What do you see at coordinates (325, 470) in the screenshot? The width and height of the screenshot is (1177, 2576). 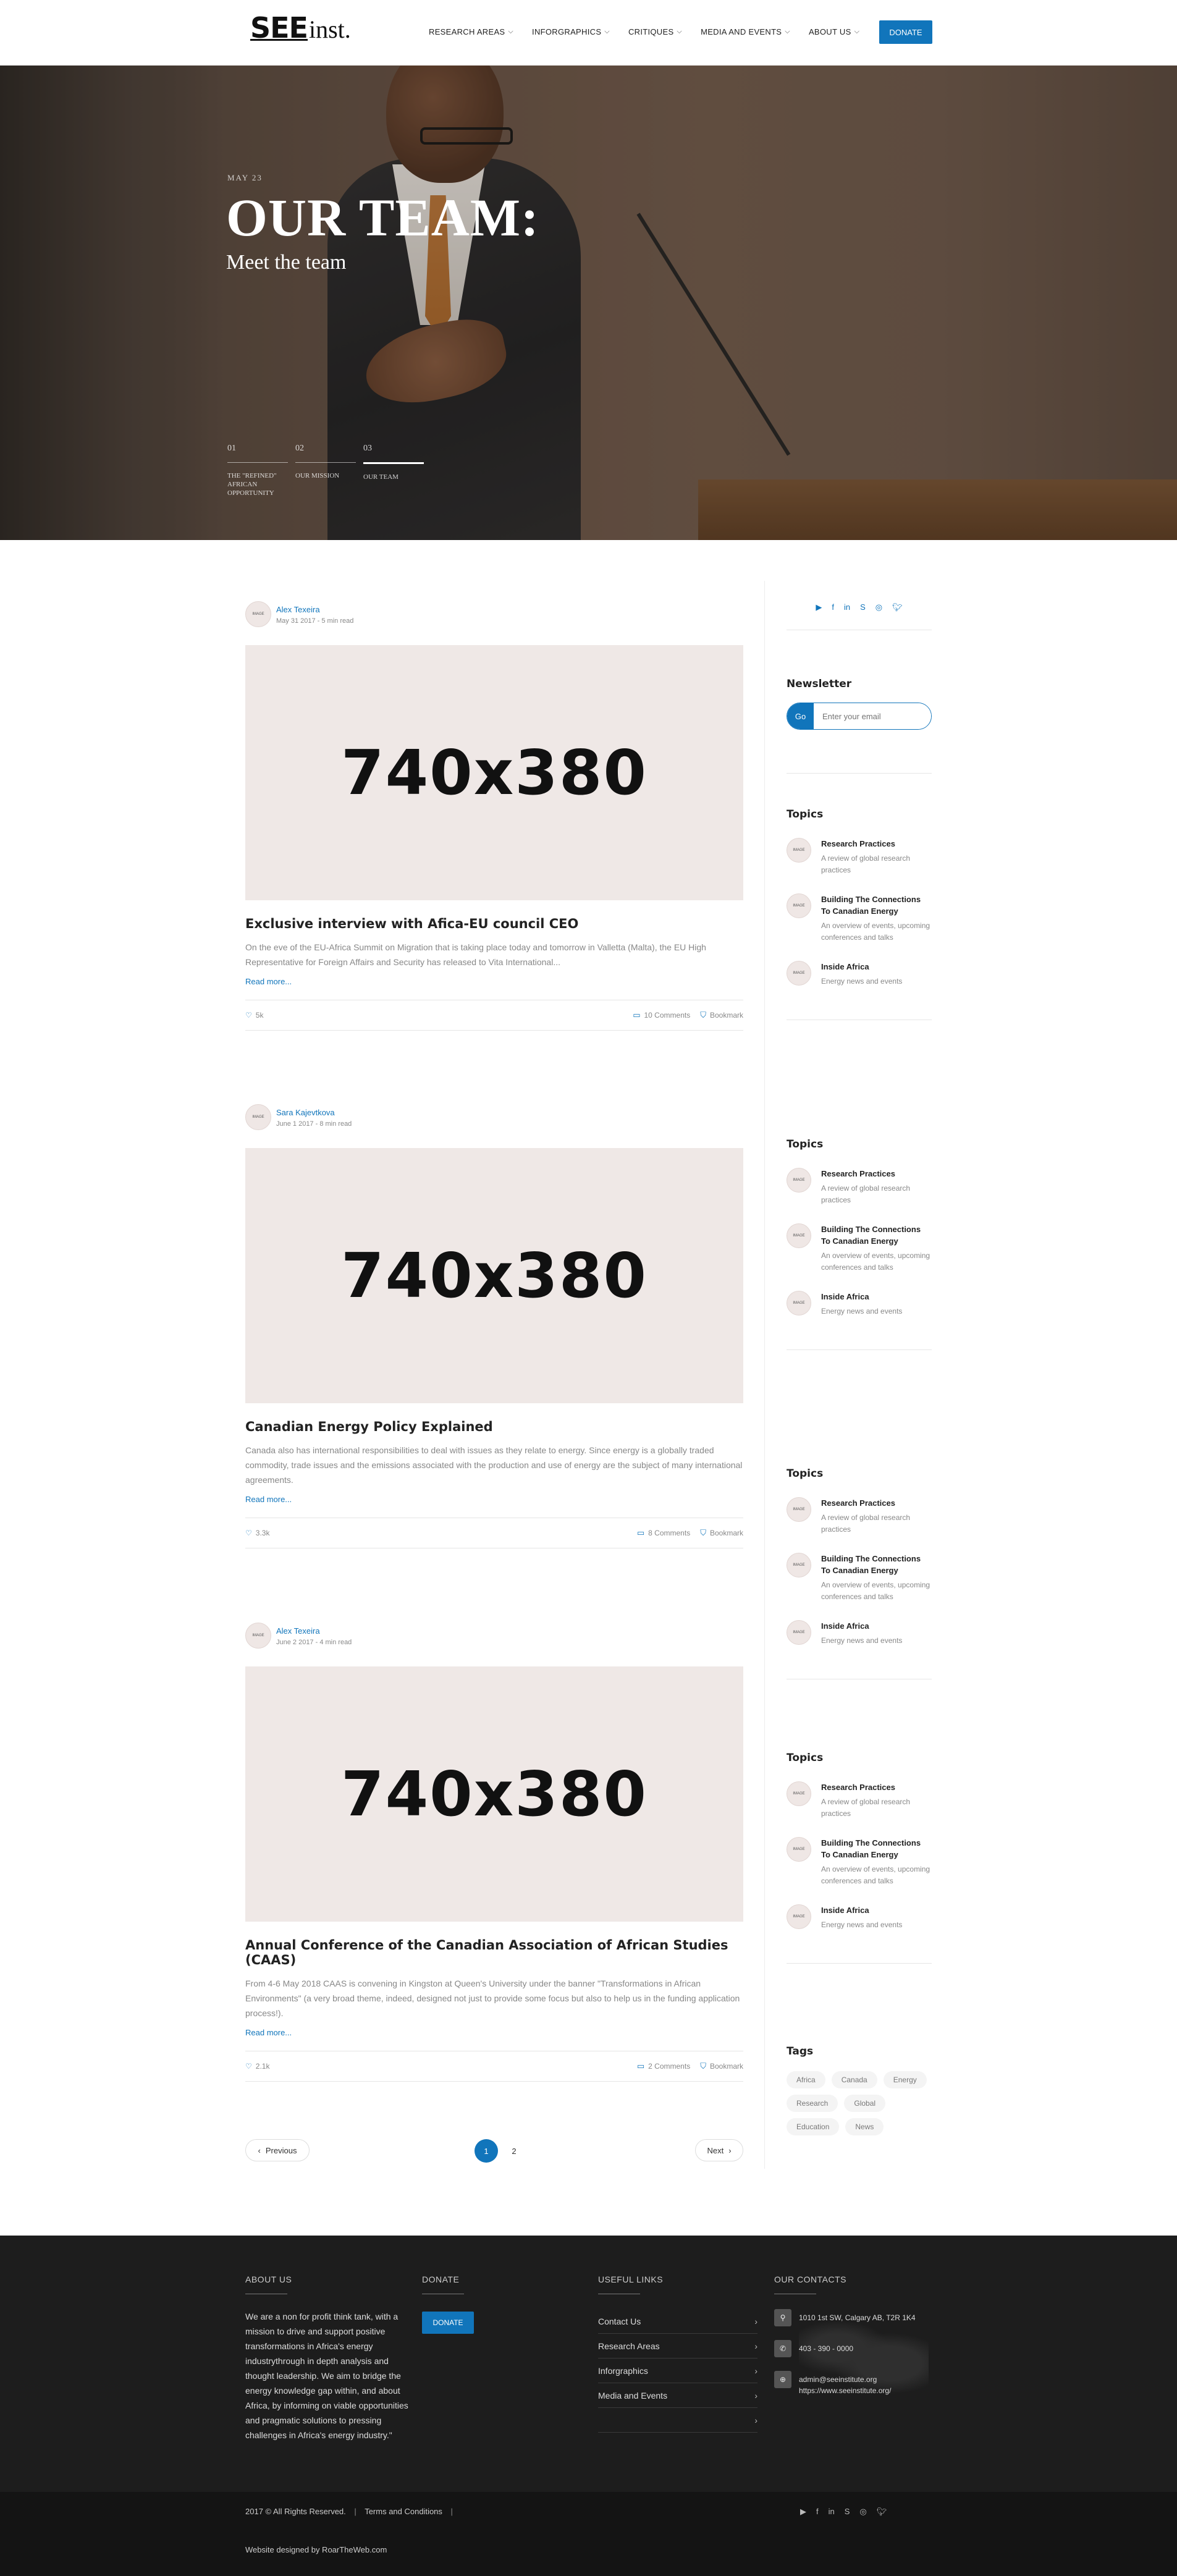 I see `hero-step-2: 02 OUR MISSION` at bounding box center [325, 470].